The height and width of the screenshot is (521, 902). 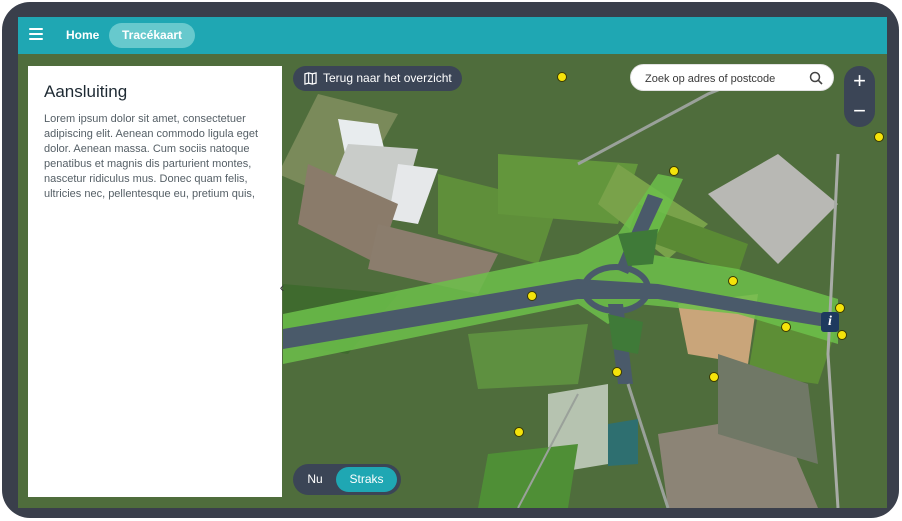 I want to click on toggle-option-nu: Nu, so click(x=315, y=479).